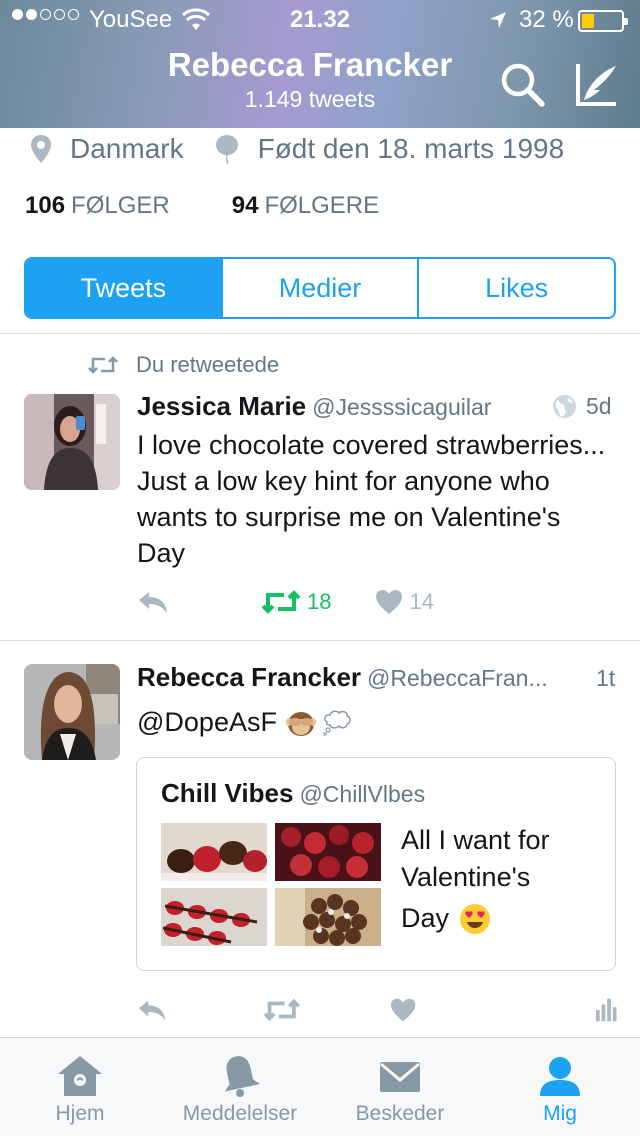  Describe the element at coordinates (475, 840) in the screenshot. I see `quoted-text-line: All I want for` at that location.